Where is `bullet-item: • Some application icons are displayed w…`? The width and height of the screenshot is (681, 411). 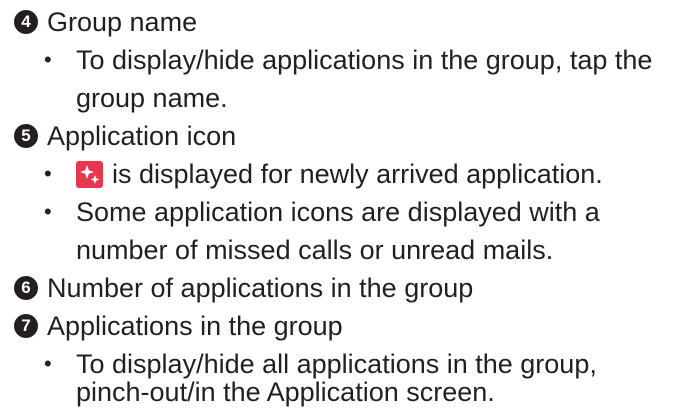
bullet-item: • Some application icons are displayed w… is located at coordinates (322, 212).